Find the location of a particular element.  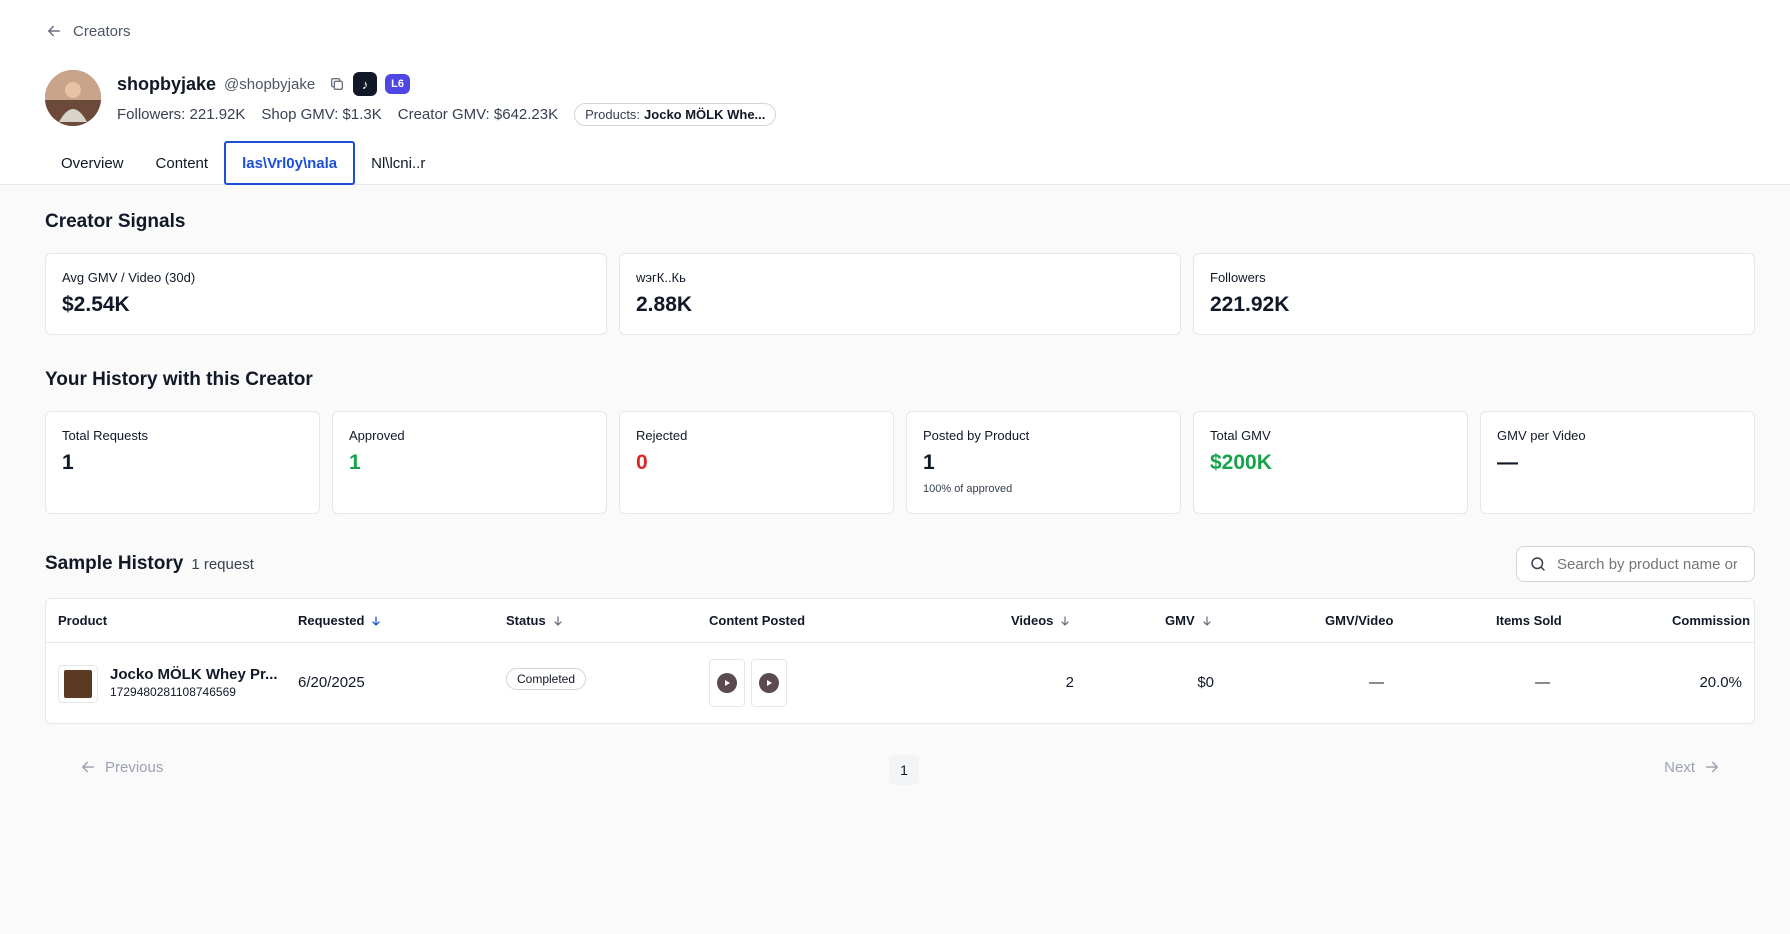

history-card-gmv-per-video: GMV per Video — is located at coordinates (1617, 462).